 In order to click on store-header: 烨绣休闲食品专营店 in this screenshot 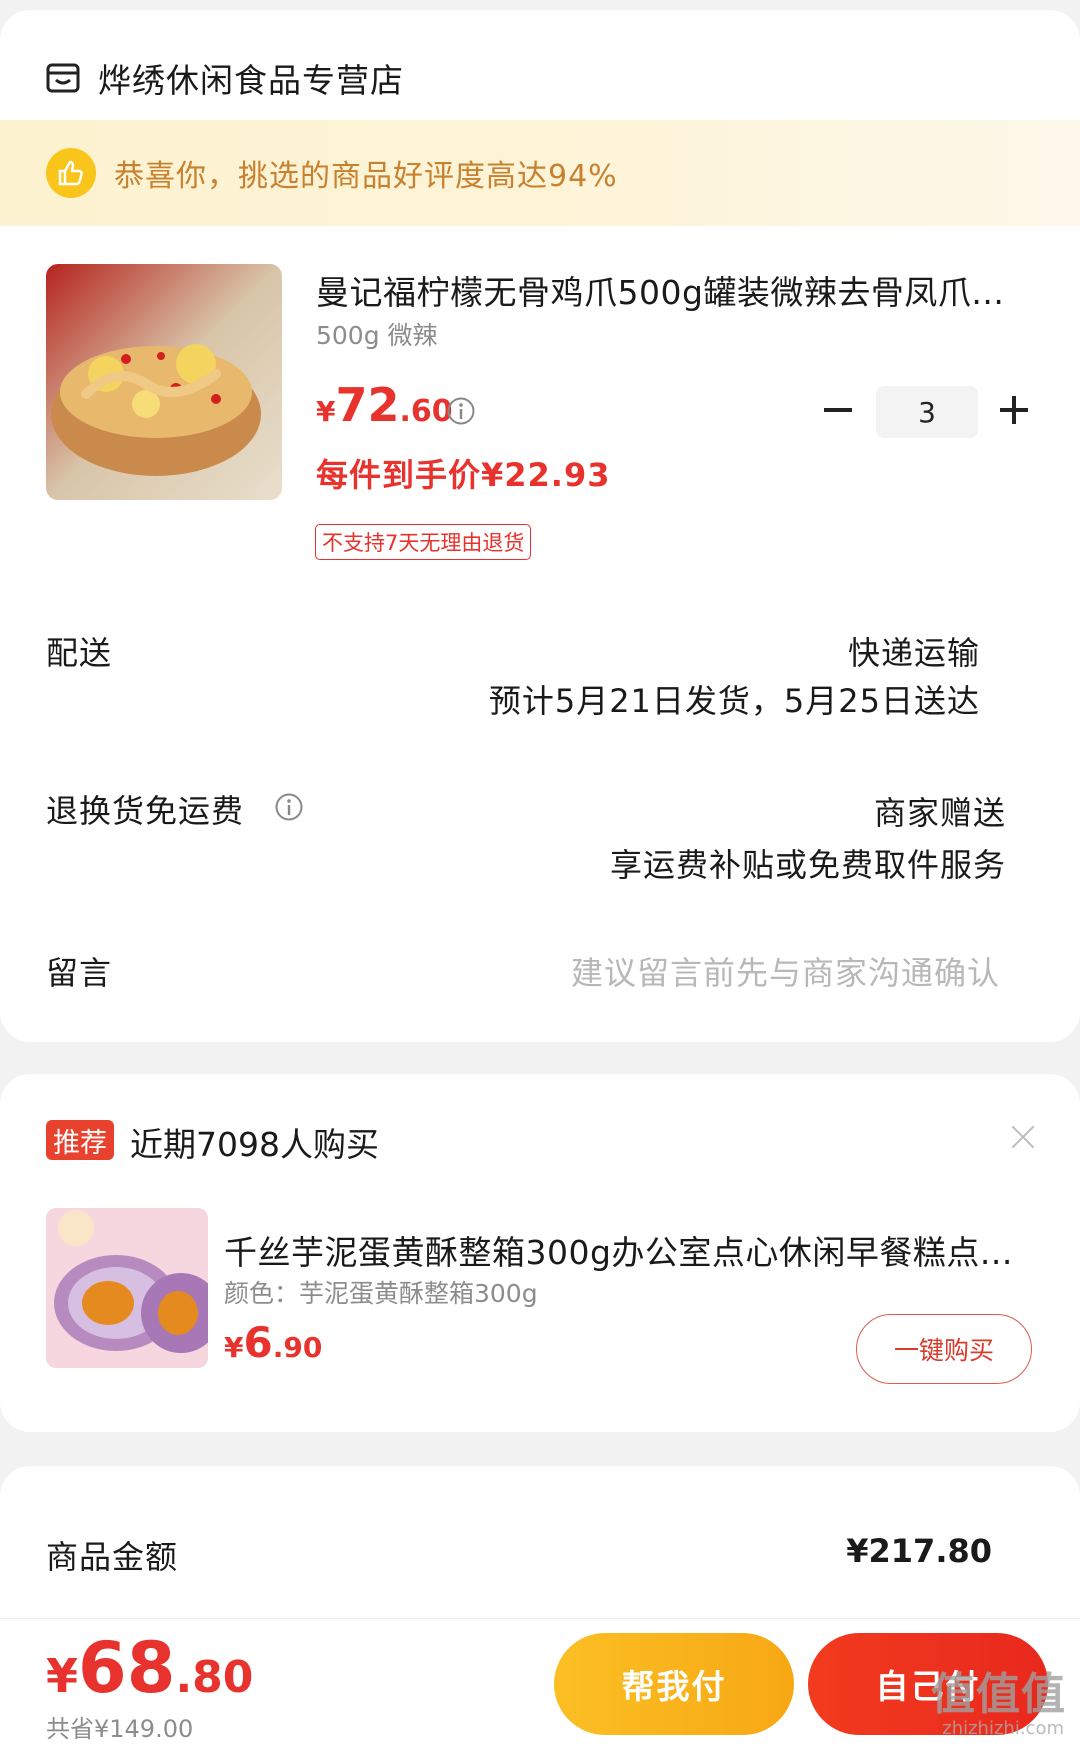, I will do `click(225, 78)`.